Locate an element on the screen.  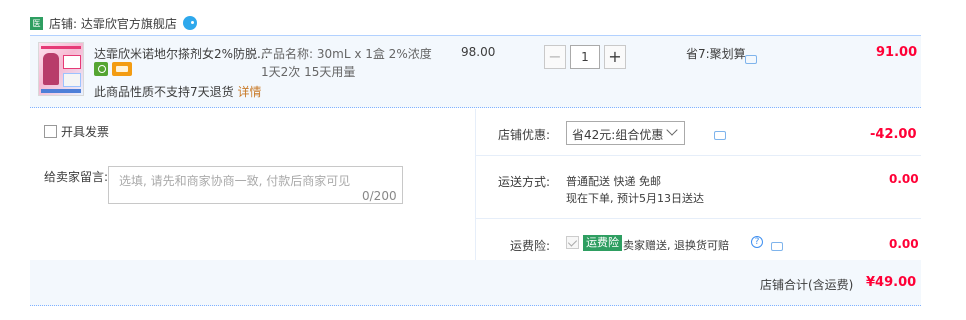
insurance-text: 卖家赠送, 退换货可赔 is located at coordinates (676, 245).